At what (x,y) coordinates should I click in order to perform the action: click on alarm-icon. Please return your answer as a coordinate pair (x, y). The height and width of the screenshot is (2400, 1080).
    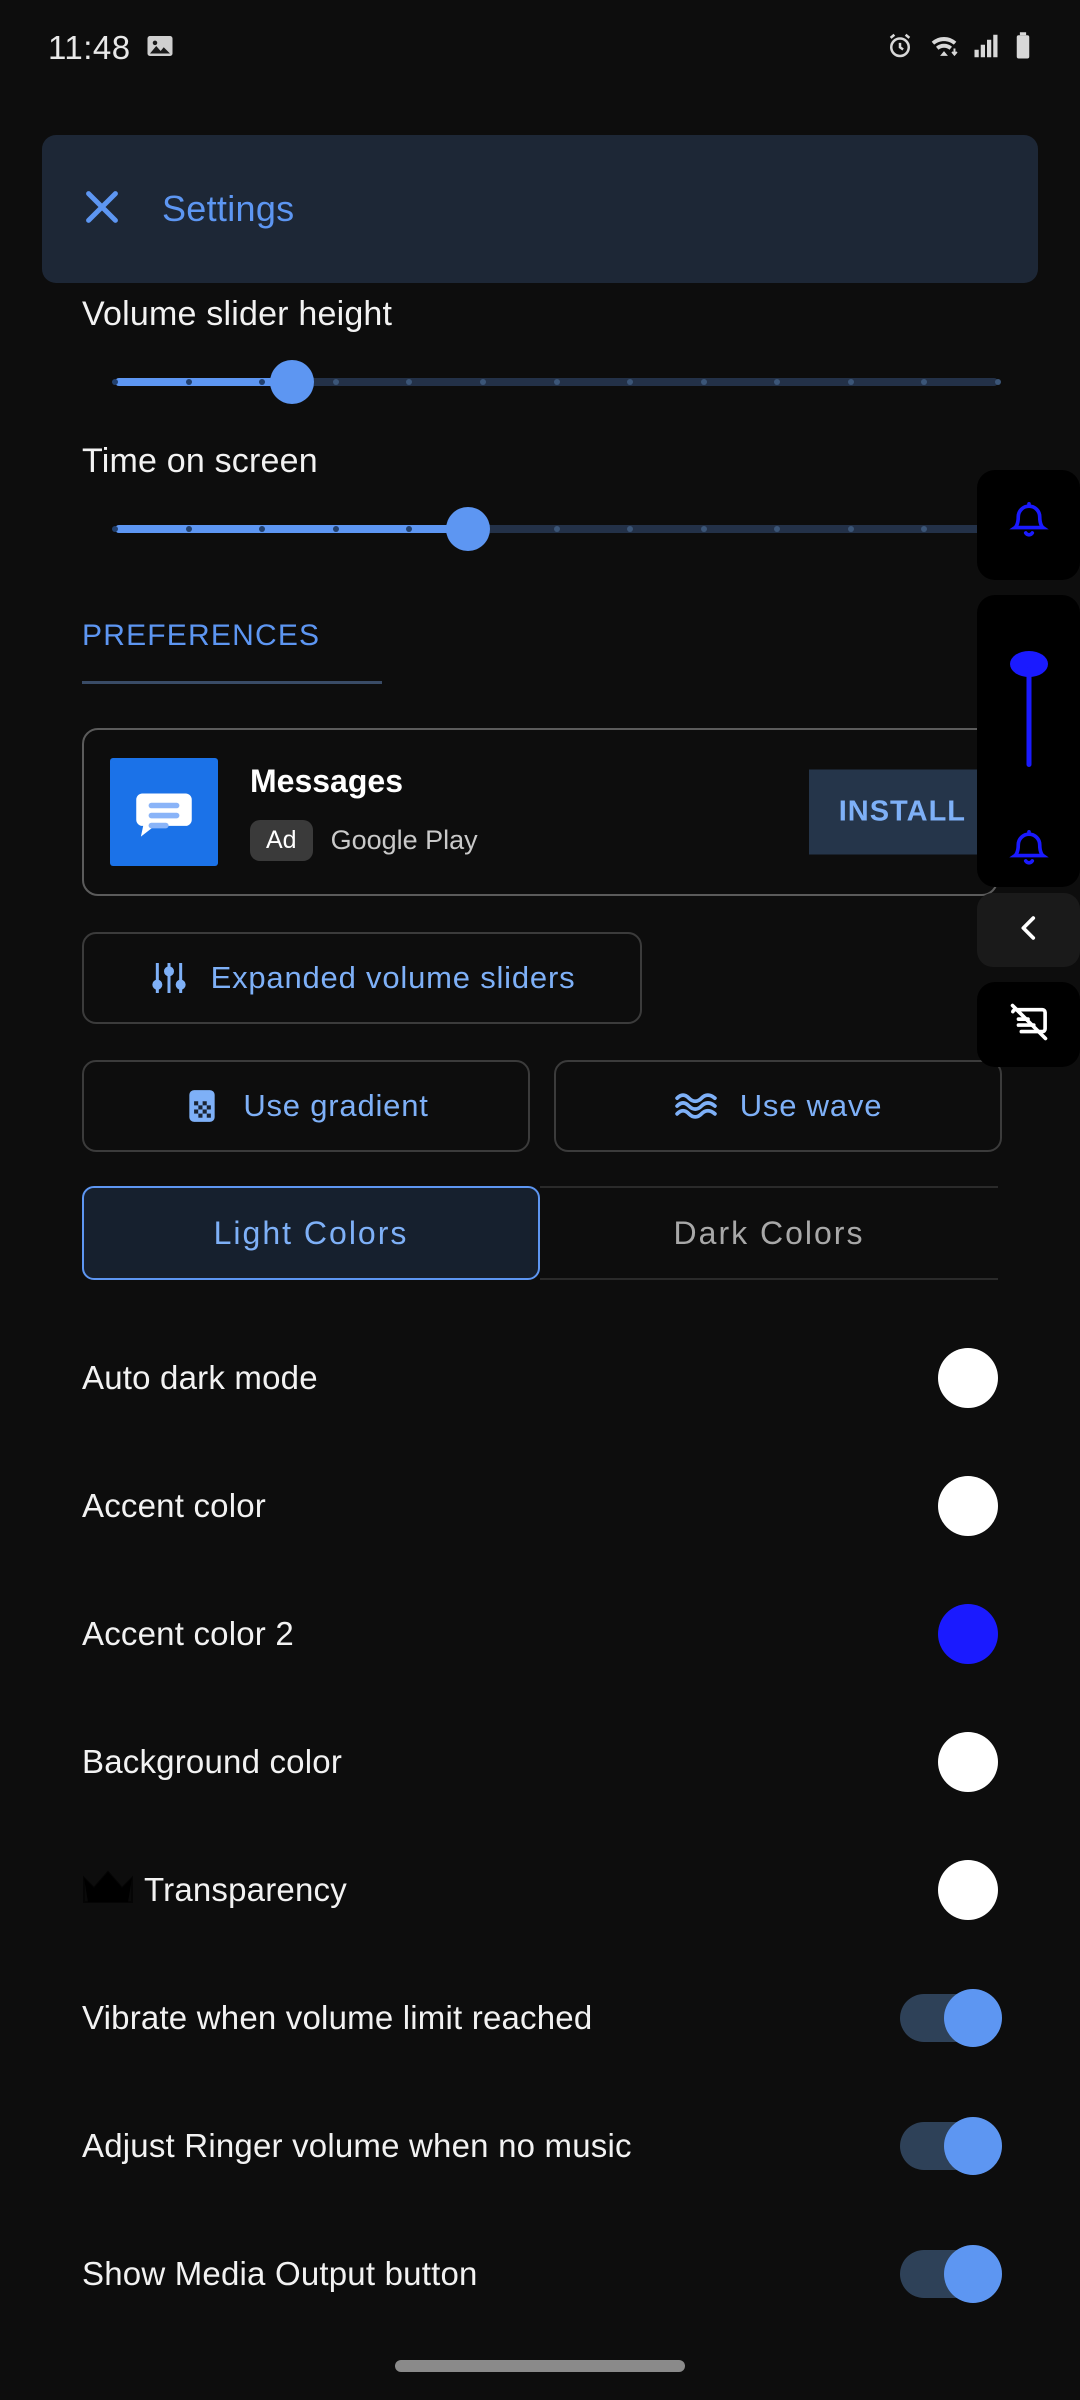
    Looking at the image, I should click on (900, 48).